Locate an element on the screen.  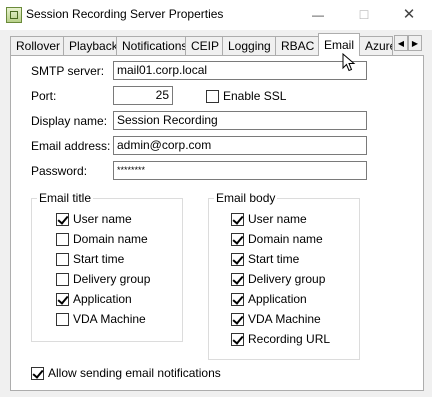
password-input: ******** is located at coordinates (240, 170).